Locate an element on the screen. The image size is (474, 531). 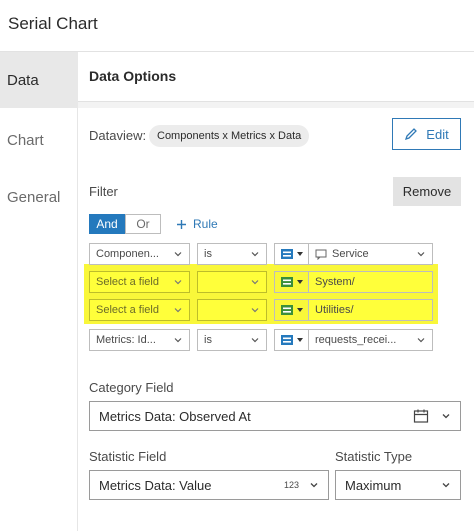
rule-1-value-type-button is located at coordinates (291, 254).